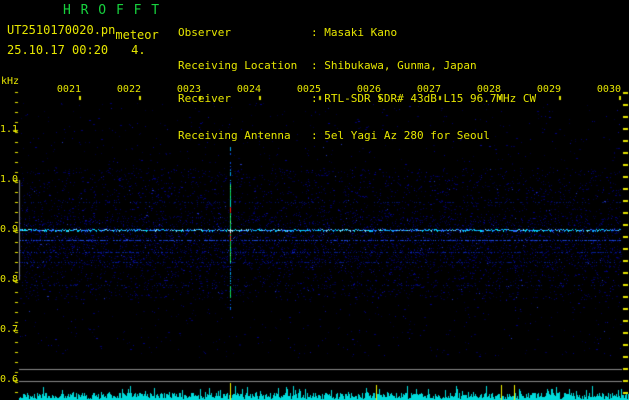 The width and height of the screenshot is (629, 400). I want to click on time-tick-label: 0025, so click(308, 89).